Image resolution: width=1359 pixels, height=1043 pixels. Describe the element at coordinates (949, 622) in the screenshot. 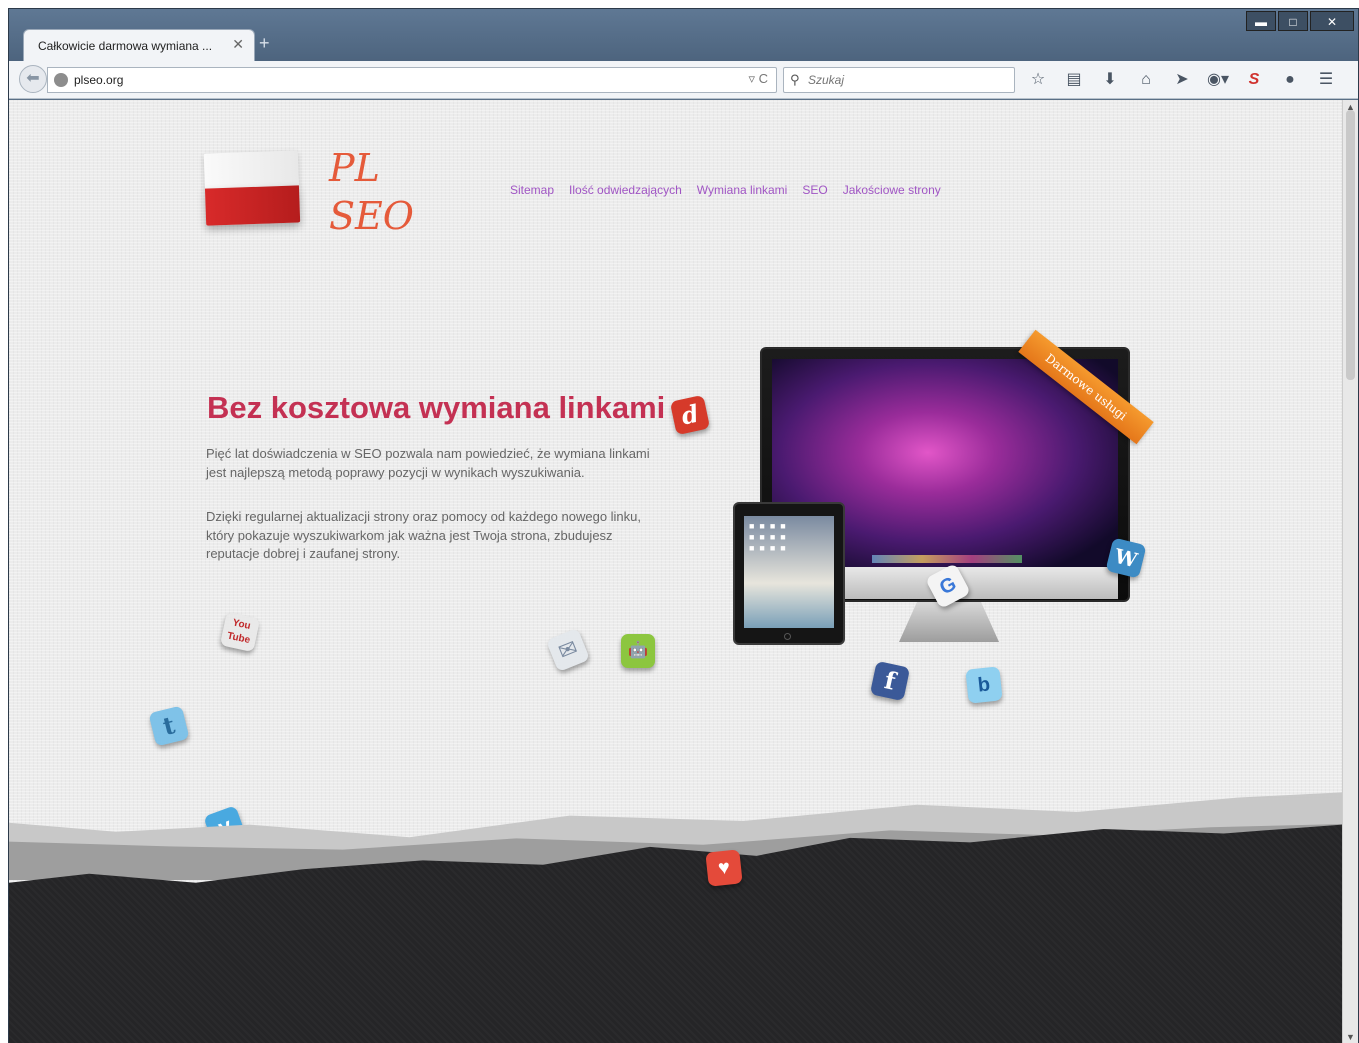

I see `monitor-stand` at that location.